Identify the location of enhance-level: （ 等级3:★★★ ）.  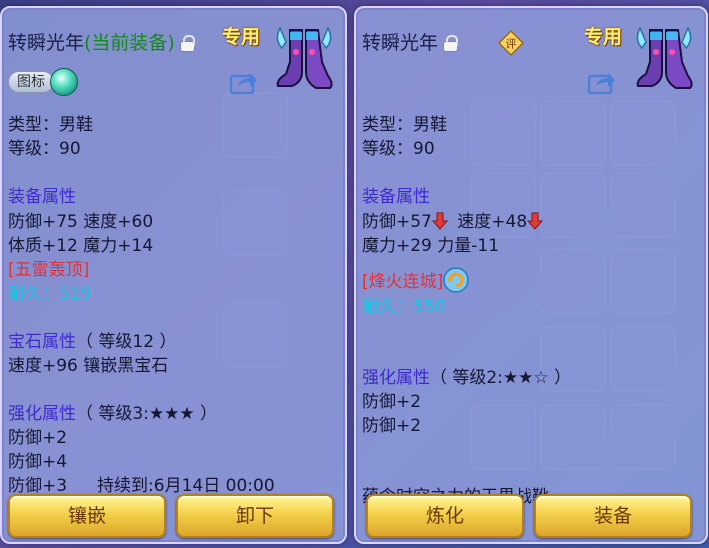
(147, 414).